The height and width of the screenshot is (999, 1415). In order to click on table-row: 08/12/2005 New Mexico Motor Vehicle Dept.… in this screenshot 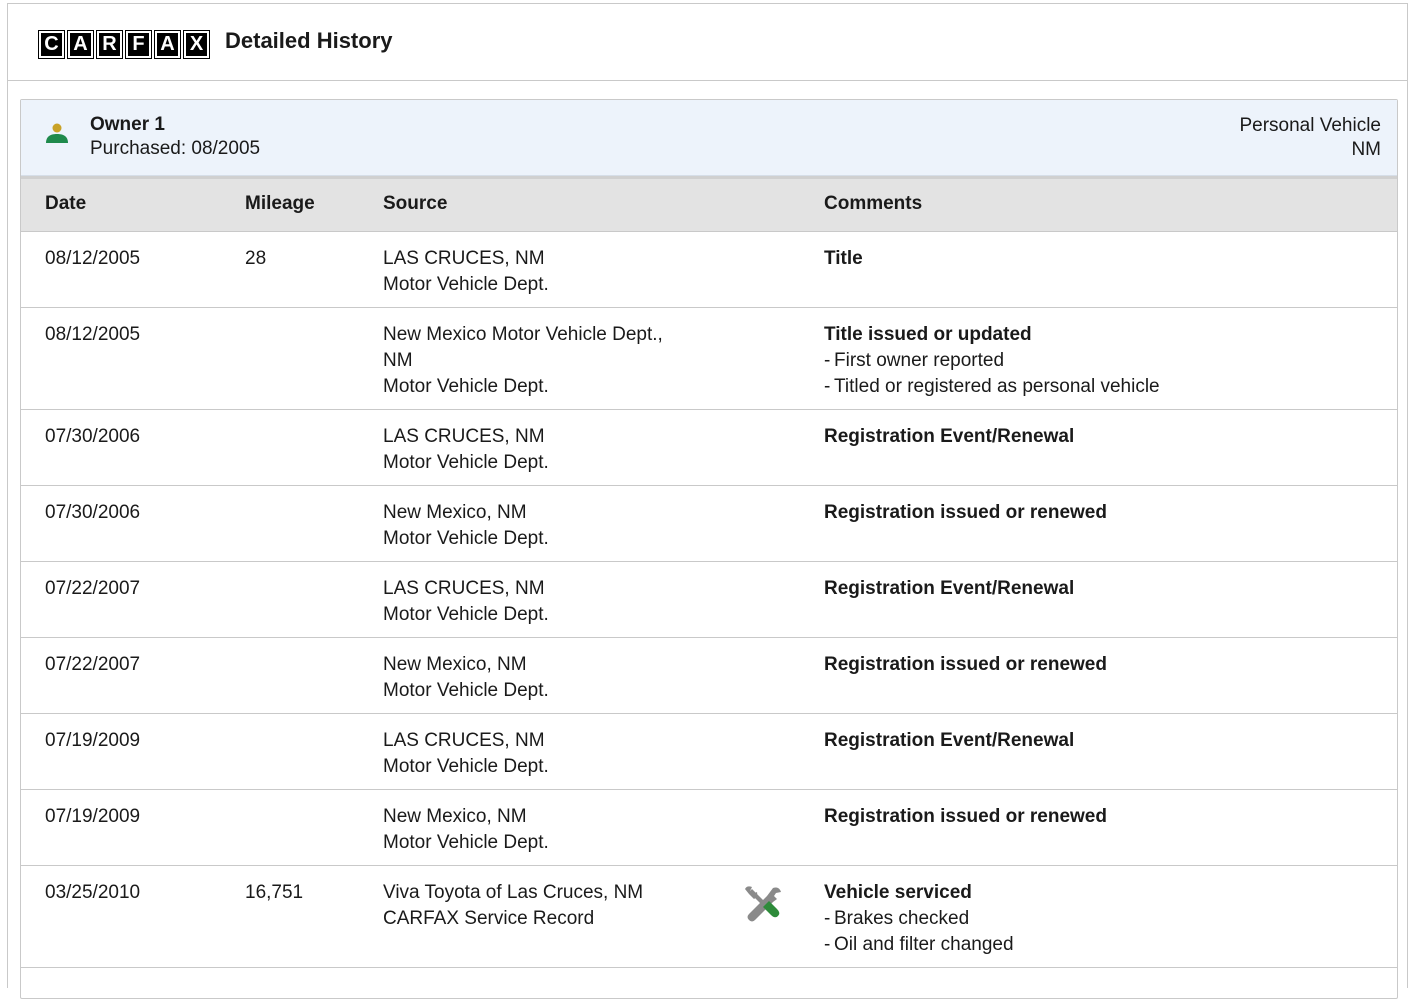, I will do `click(709, 359)`.